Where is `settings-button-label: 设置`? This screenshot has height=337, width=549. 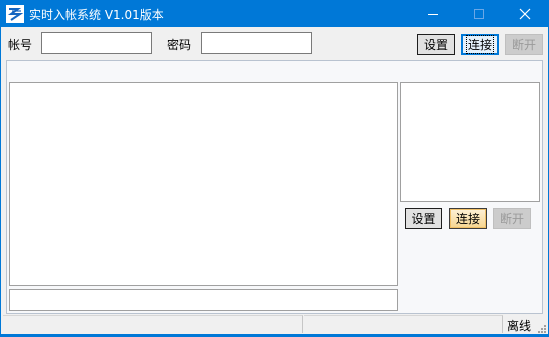 settings-button-label: 设置 is located at coordinates (435, 45).